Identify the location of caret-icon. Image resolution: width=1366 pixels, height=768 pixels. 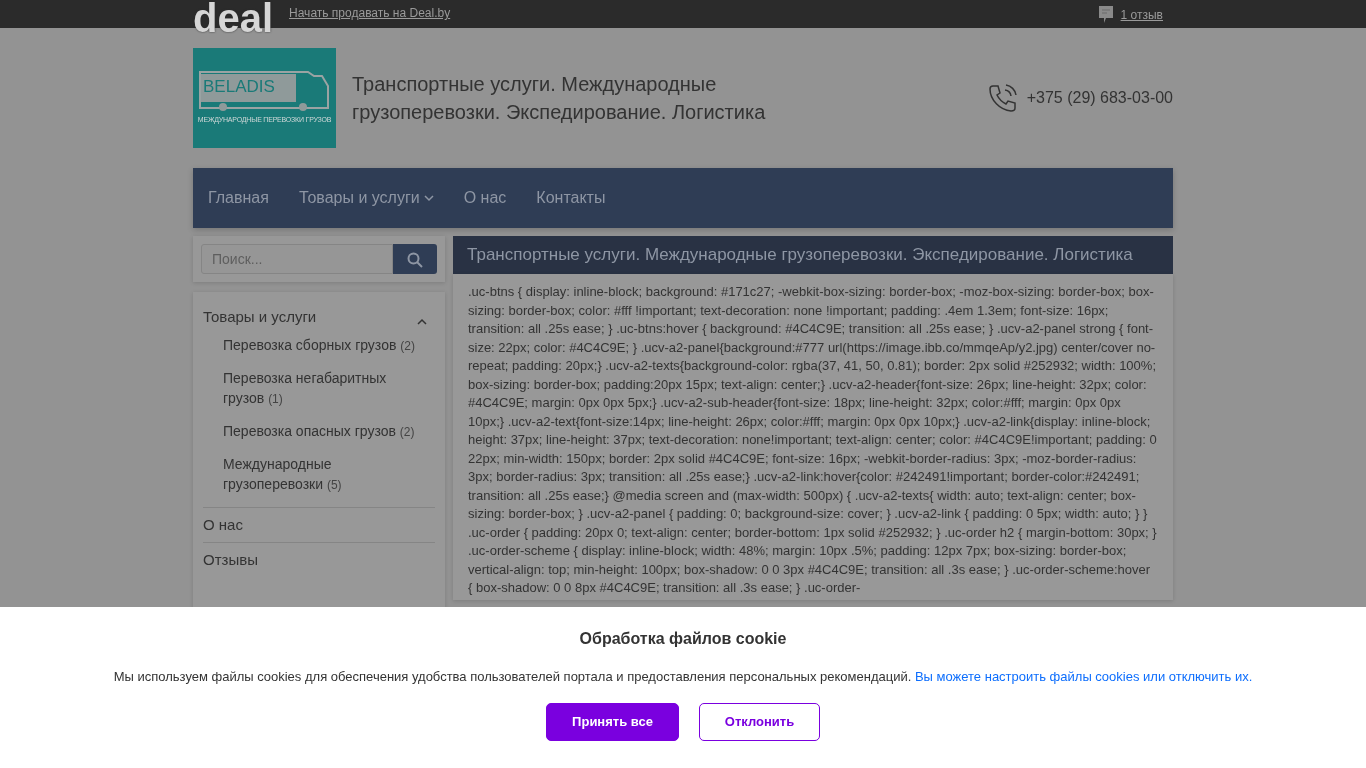
(422, 321).